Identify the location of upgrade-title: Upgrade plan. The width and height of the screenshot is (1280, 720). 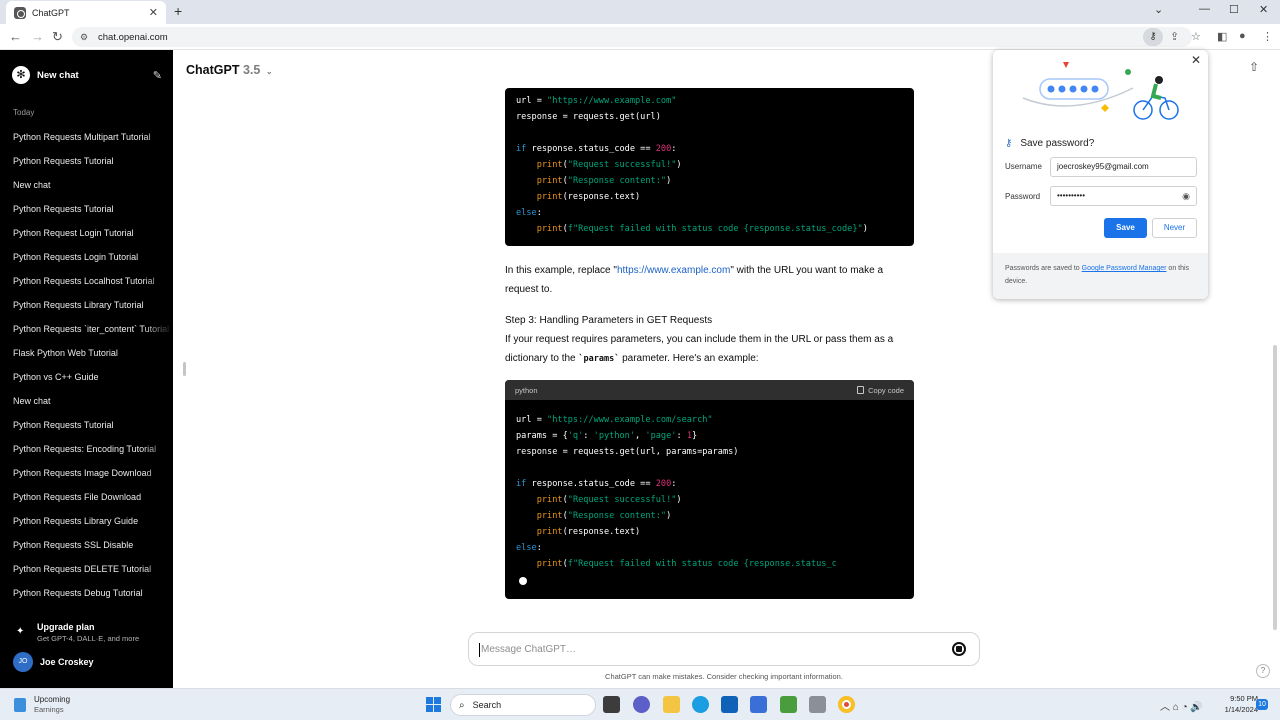
(66, 627).